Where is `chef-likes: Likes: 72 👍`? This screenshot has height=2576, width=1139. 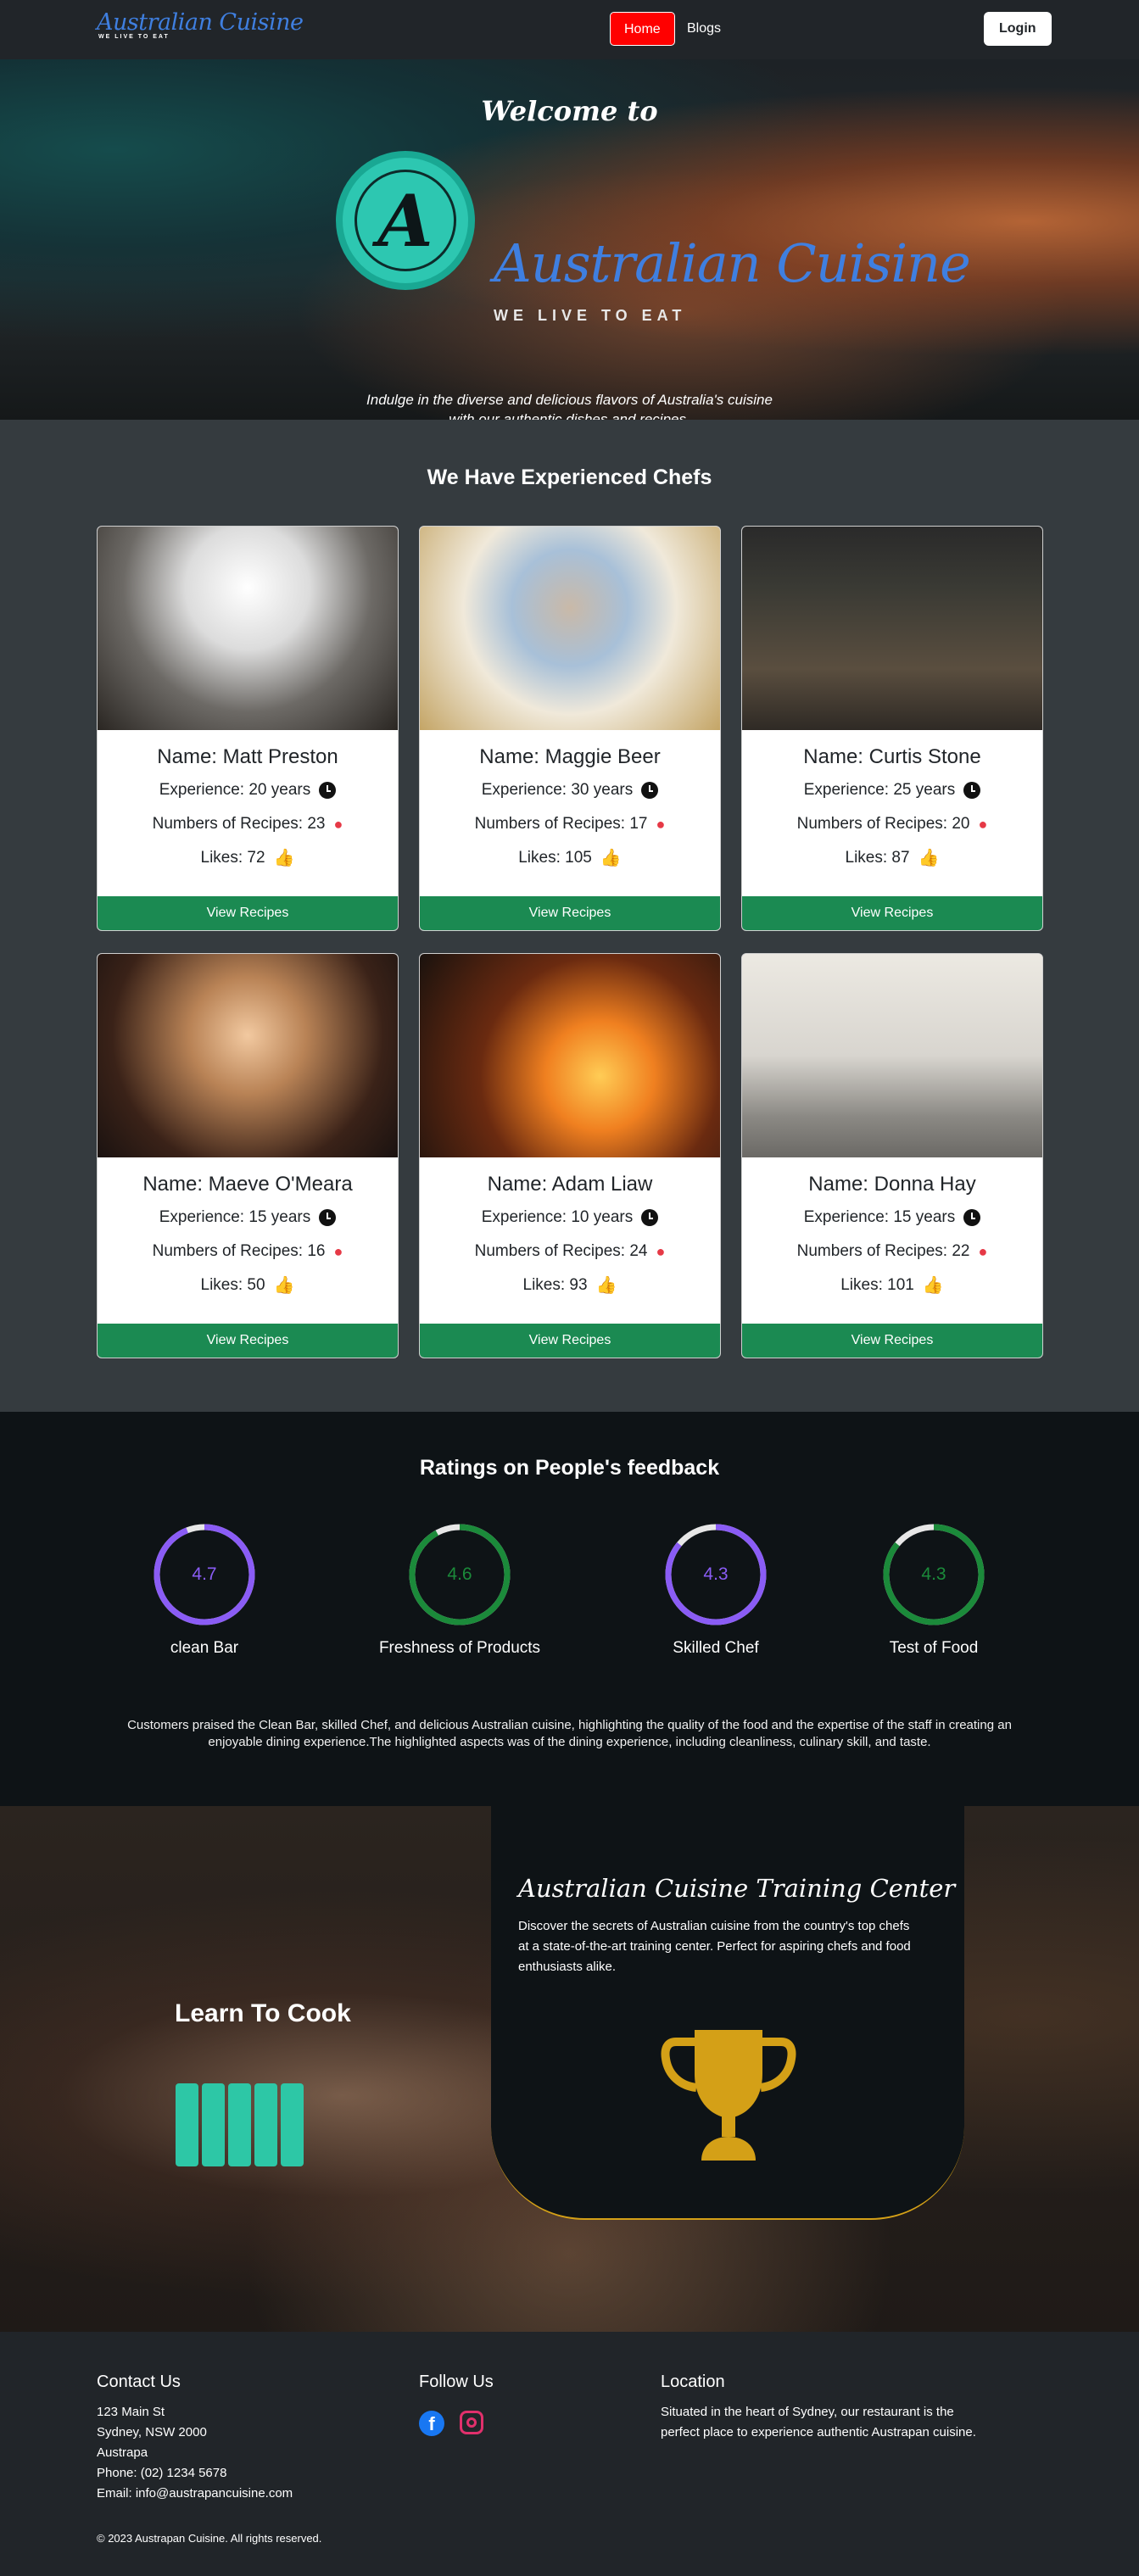 chef-likes: Likes: 72 👍 is located at coordinates (248, 858).